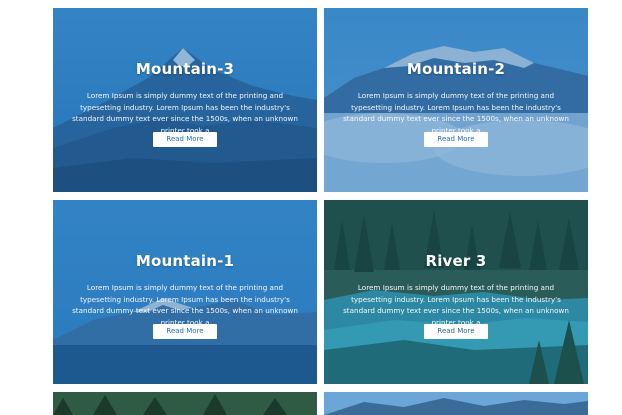 This screenshot has width=622, height=415. I want to click on card-title: Mountain-3, so click(185, 69).